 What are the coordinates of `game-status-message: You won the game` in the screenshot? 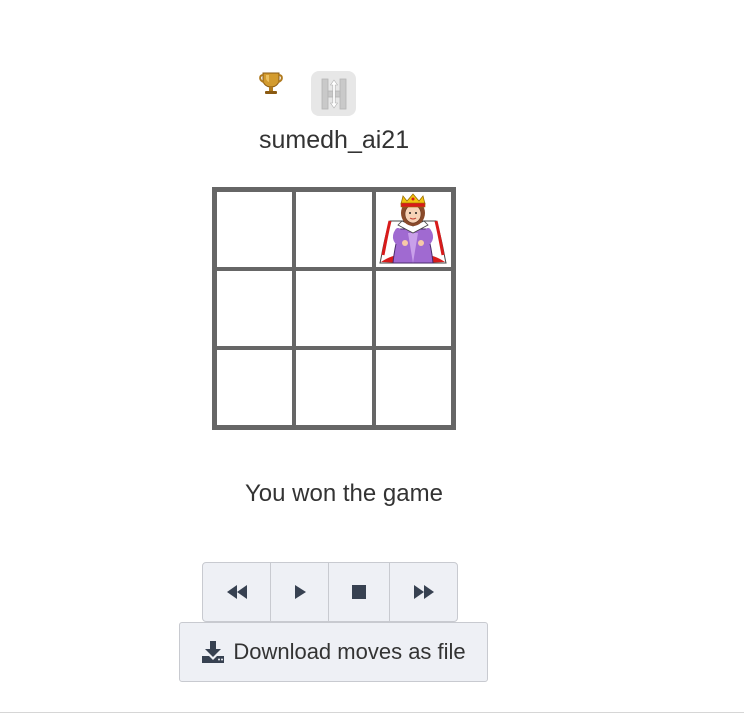 It's located at (344, 493).